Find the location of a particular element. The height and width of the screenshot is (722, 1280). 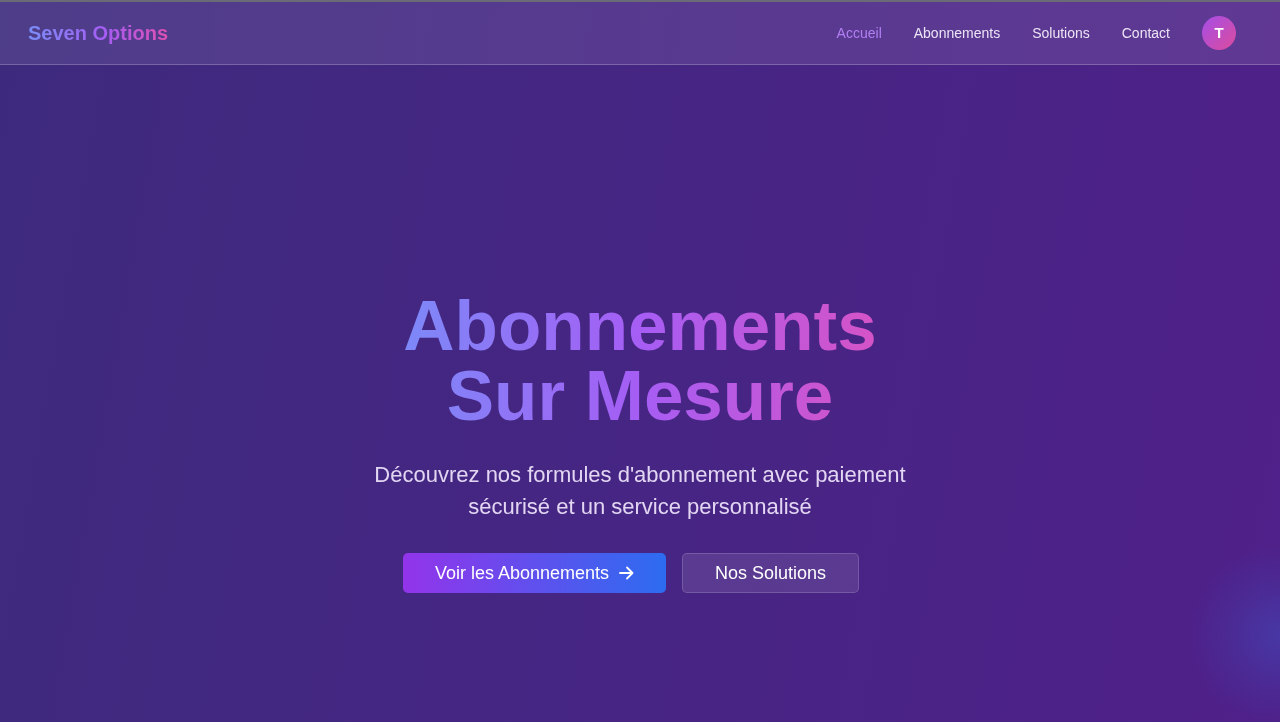

secondary-button: Nos Solutions is located at coordinates (771, 573).